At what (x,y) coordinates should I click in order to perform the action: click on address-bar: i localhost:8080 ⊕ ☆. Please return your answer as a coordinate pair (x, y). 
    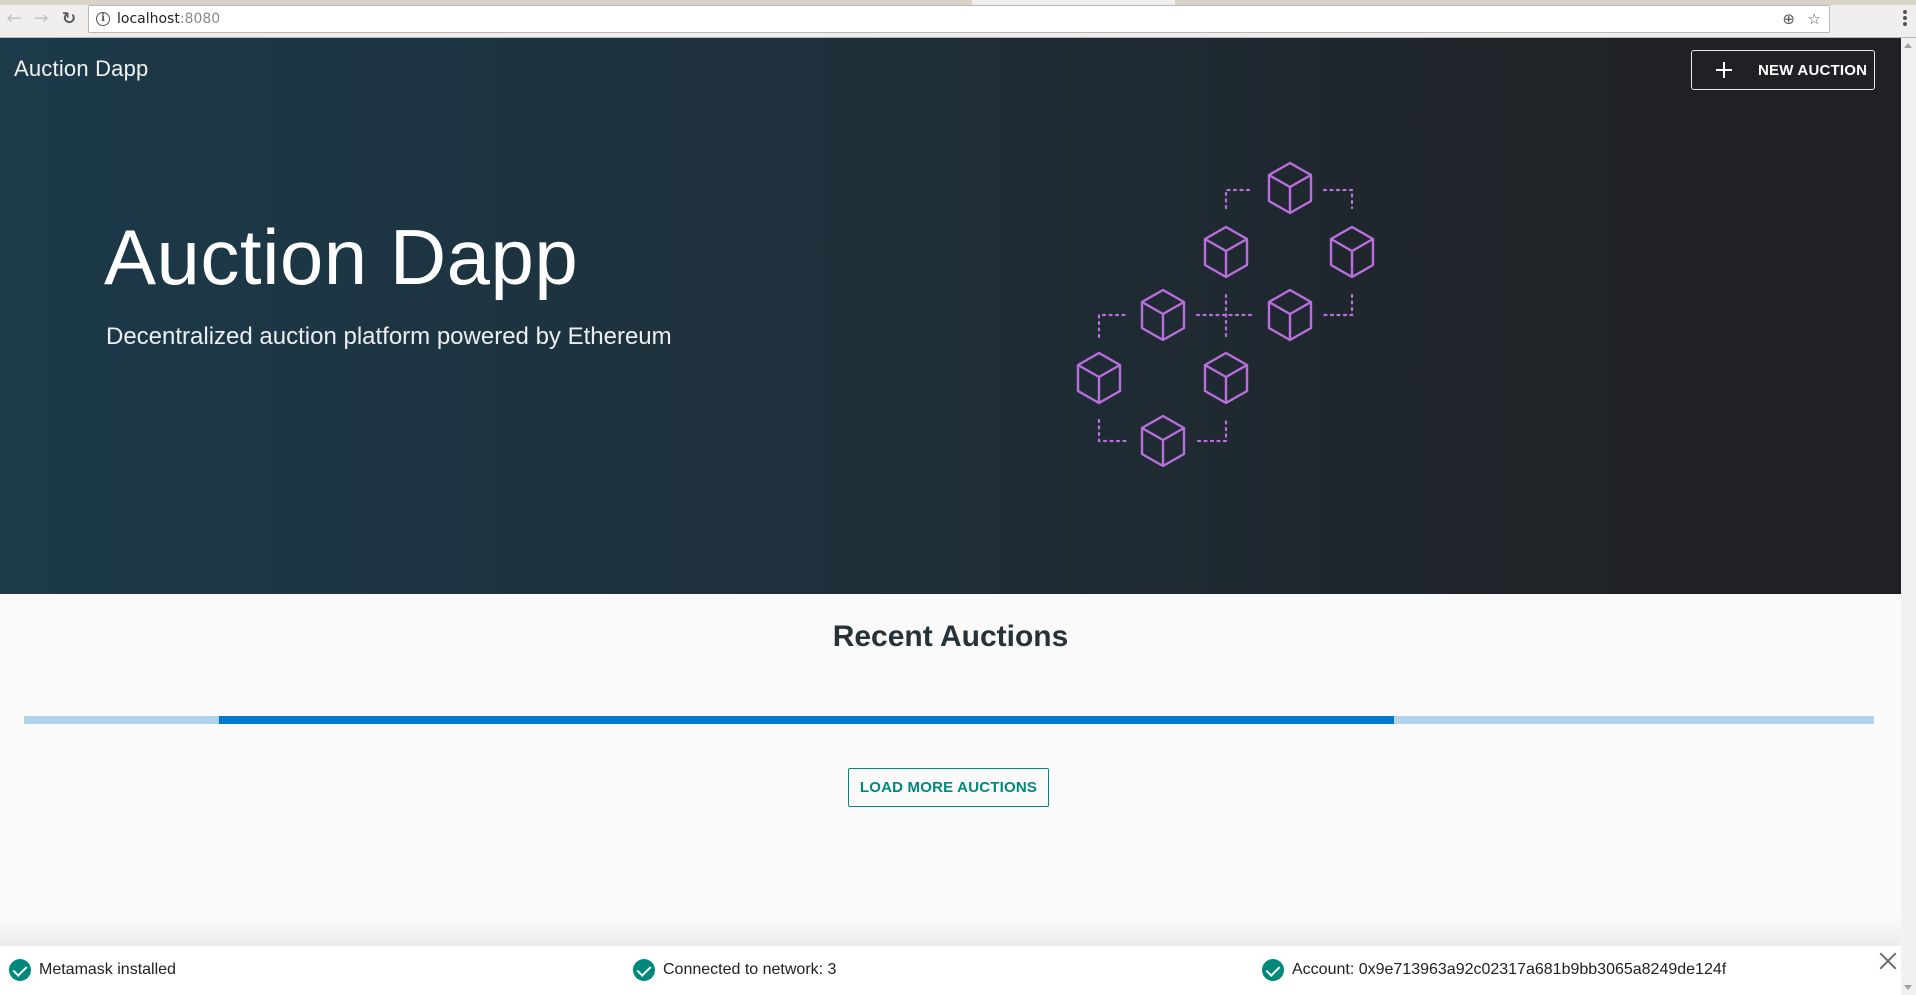
    Looking at the image, I should click on (959, 19).